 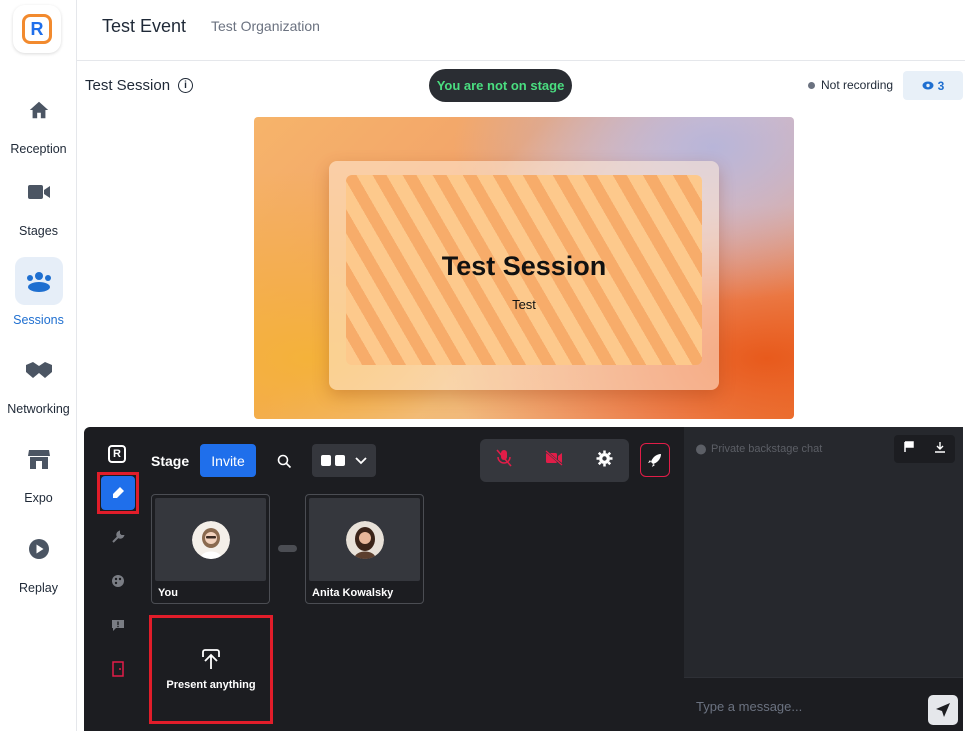 I want to click on viewer-count-button: 3, so click(x=933, y=85).